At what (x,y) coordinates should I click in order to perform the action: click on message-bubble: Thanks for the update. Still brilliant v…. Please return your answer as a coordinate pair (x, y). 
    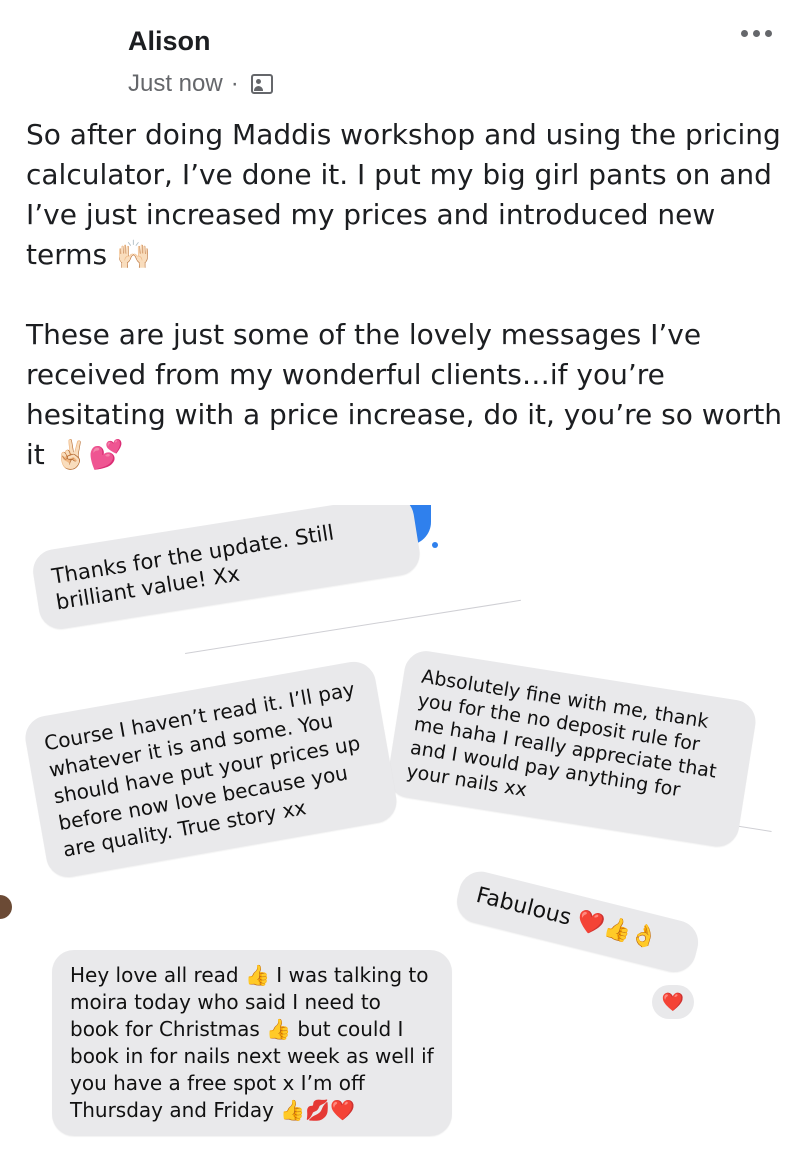
    Looking at the image, I should click on (226, 569).